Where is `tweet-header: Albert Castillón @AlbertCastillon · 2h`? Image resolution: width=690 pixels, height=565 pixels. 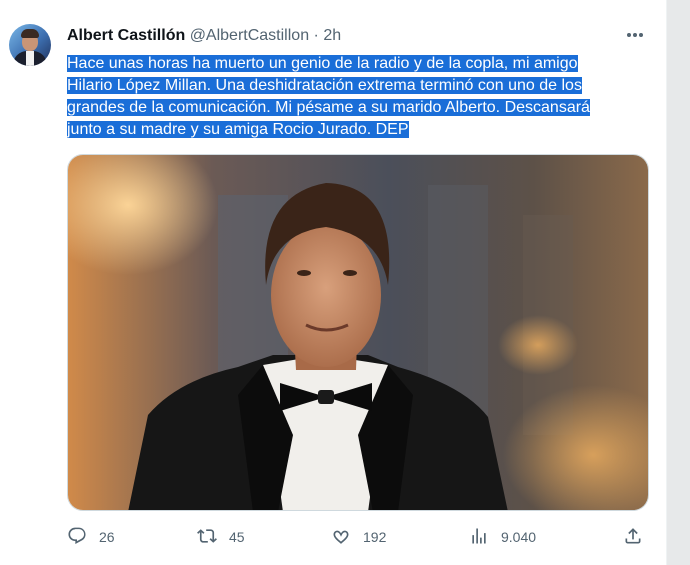
tweet-header: Albert Castillón @AlbertCastillon · 2h is located at coordinates (204, 36).